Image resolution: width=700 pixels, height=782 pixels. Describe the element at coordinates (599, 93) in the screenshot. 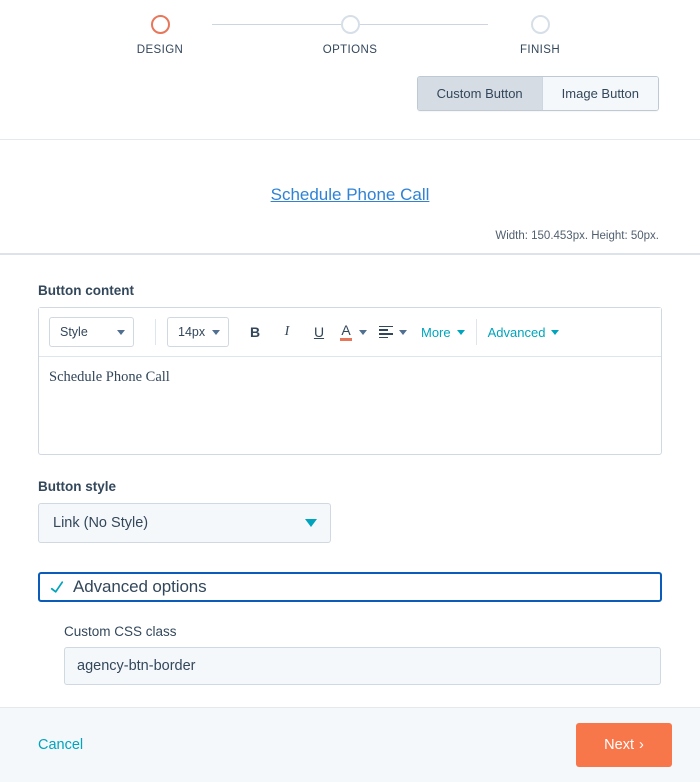

I see `tab-image-button: Image Button` at that location.